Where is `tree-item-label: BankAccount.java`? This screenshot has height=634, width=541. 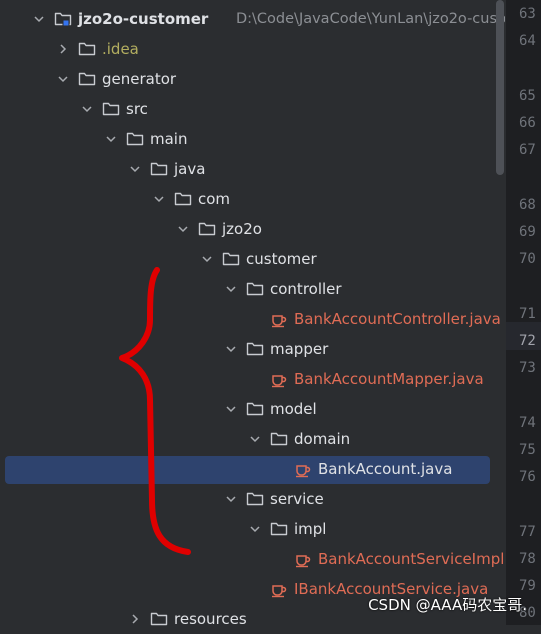 tree-item-label: BankAccount.java is located at coordinates (385, 469).